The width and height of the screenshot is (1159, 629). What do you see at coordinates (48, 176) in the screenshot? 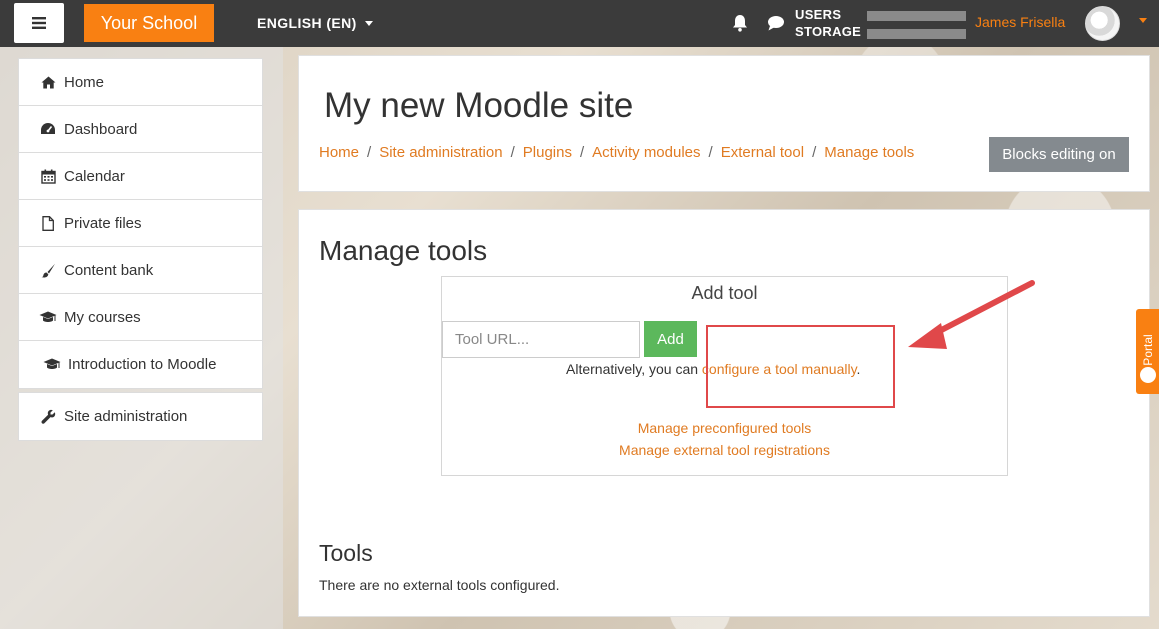
I see `calendar-icon` at bounding box center [48, 176].